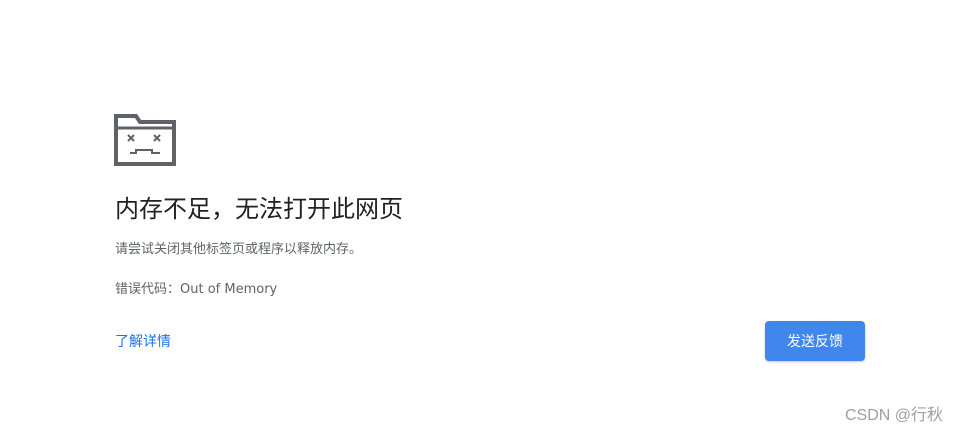 Image resolution: width=959 pixels, height=435 pixels. What do you see at coordinates (815, 341) in the screenshot?
I see `send-feedback-button: 发送反馈` at bounding box center [815, 341].